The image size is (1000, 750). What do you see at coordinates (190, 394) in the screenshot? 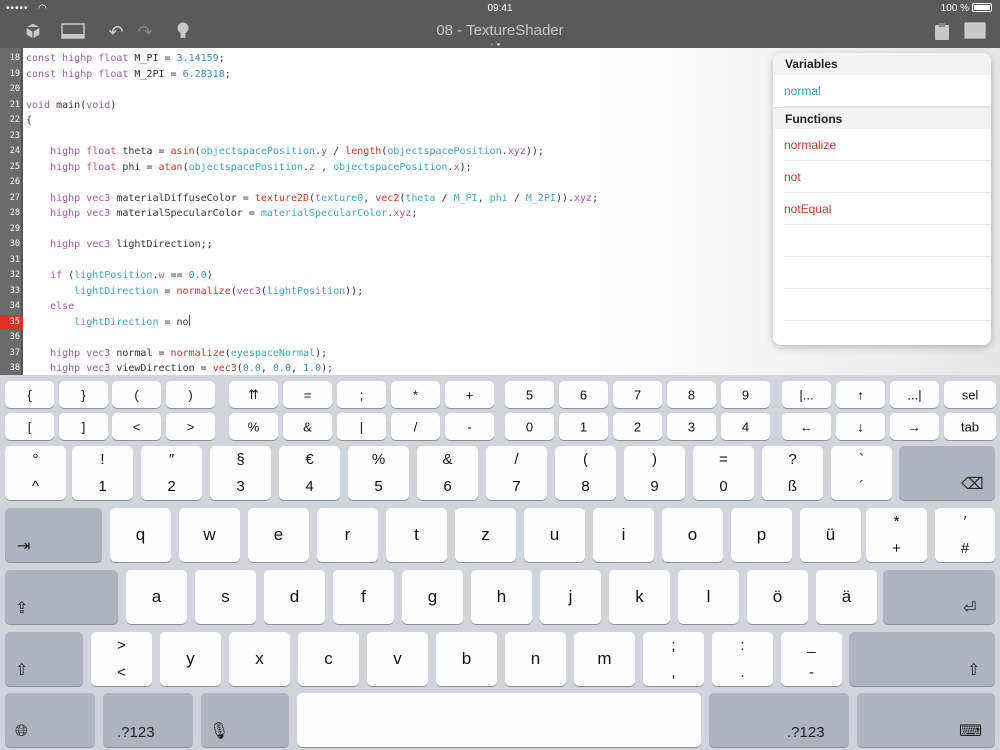
I see `accessory-key: )` at bounding box center [190, 394].